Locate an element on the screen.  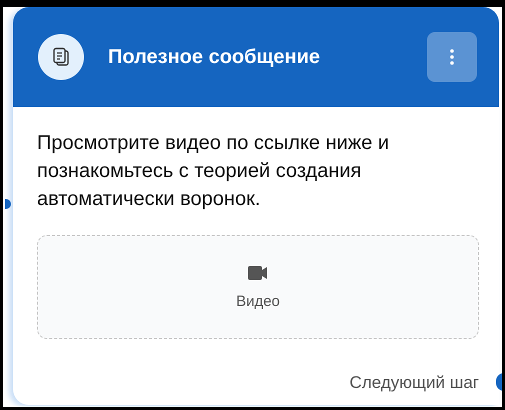
card-title: Полезное сообщение is located at coordinates (214, 57).